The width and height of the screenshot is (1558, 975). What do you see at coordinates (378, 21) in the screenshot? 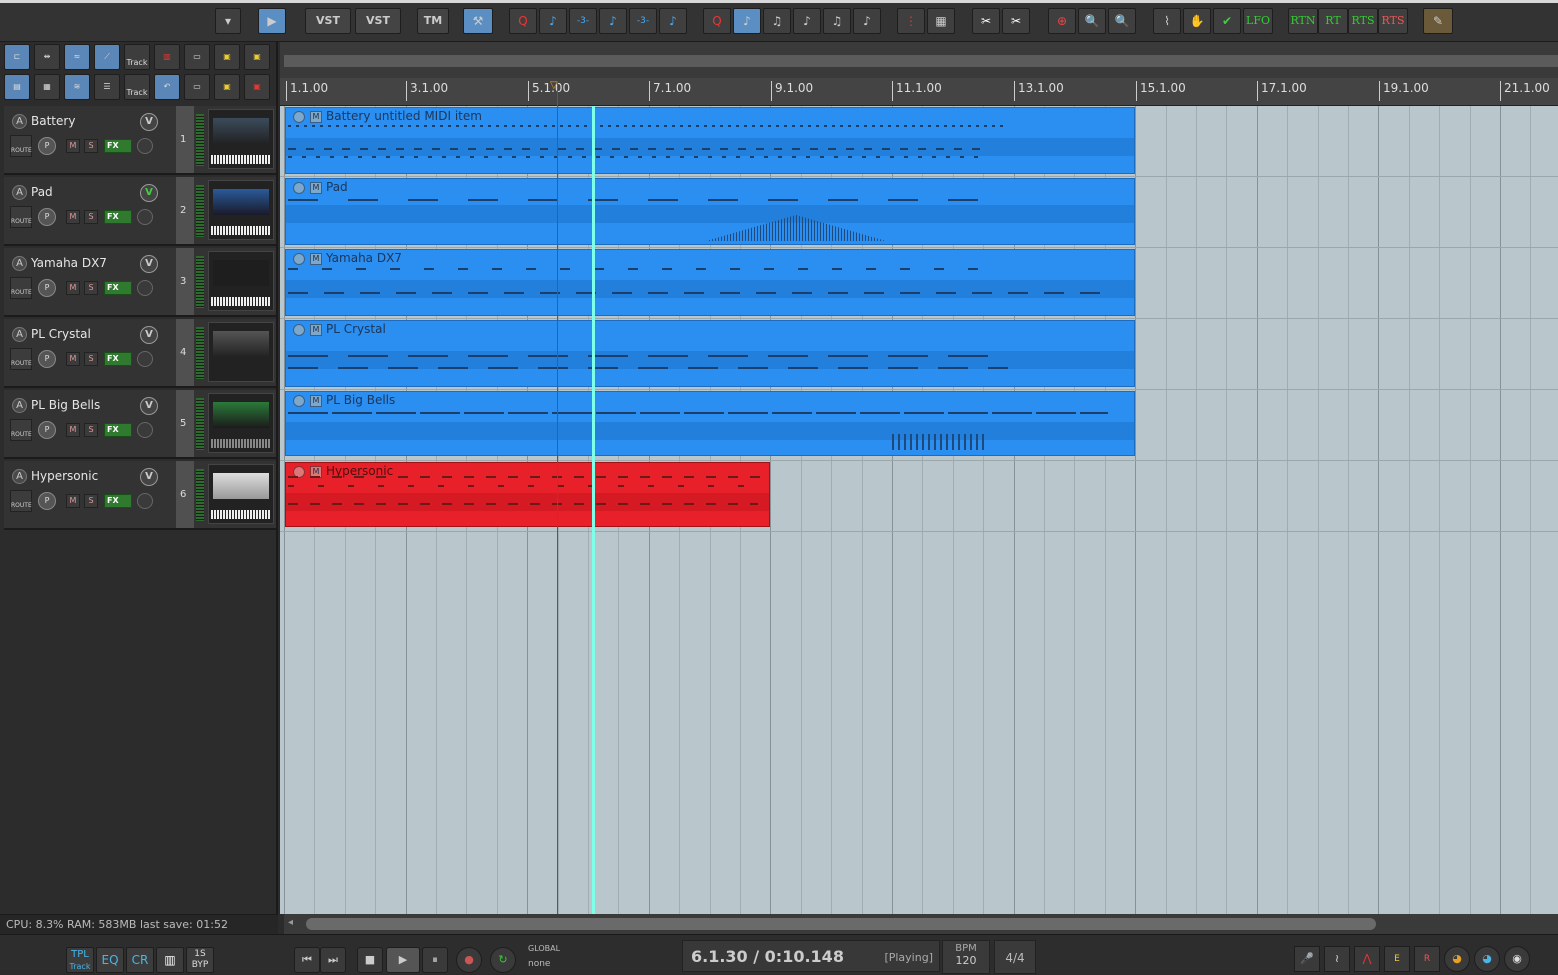
I see `vst-button-2: VST` at bounding box center [378, 21].